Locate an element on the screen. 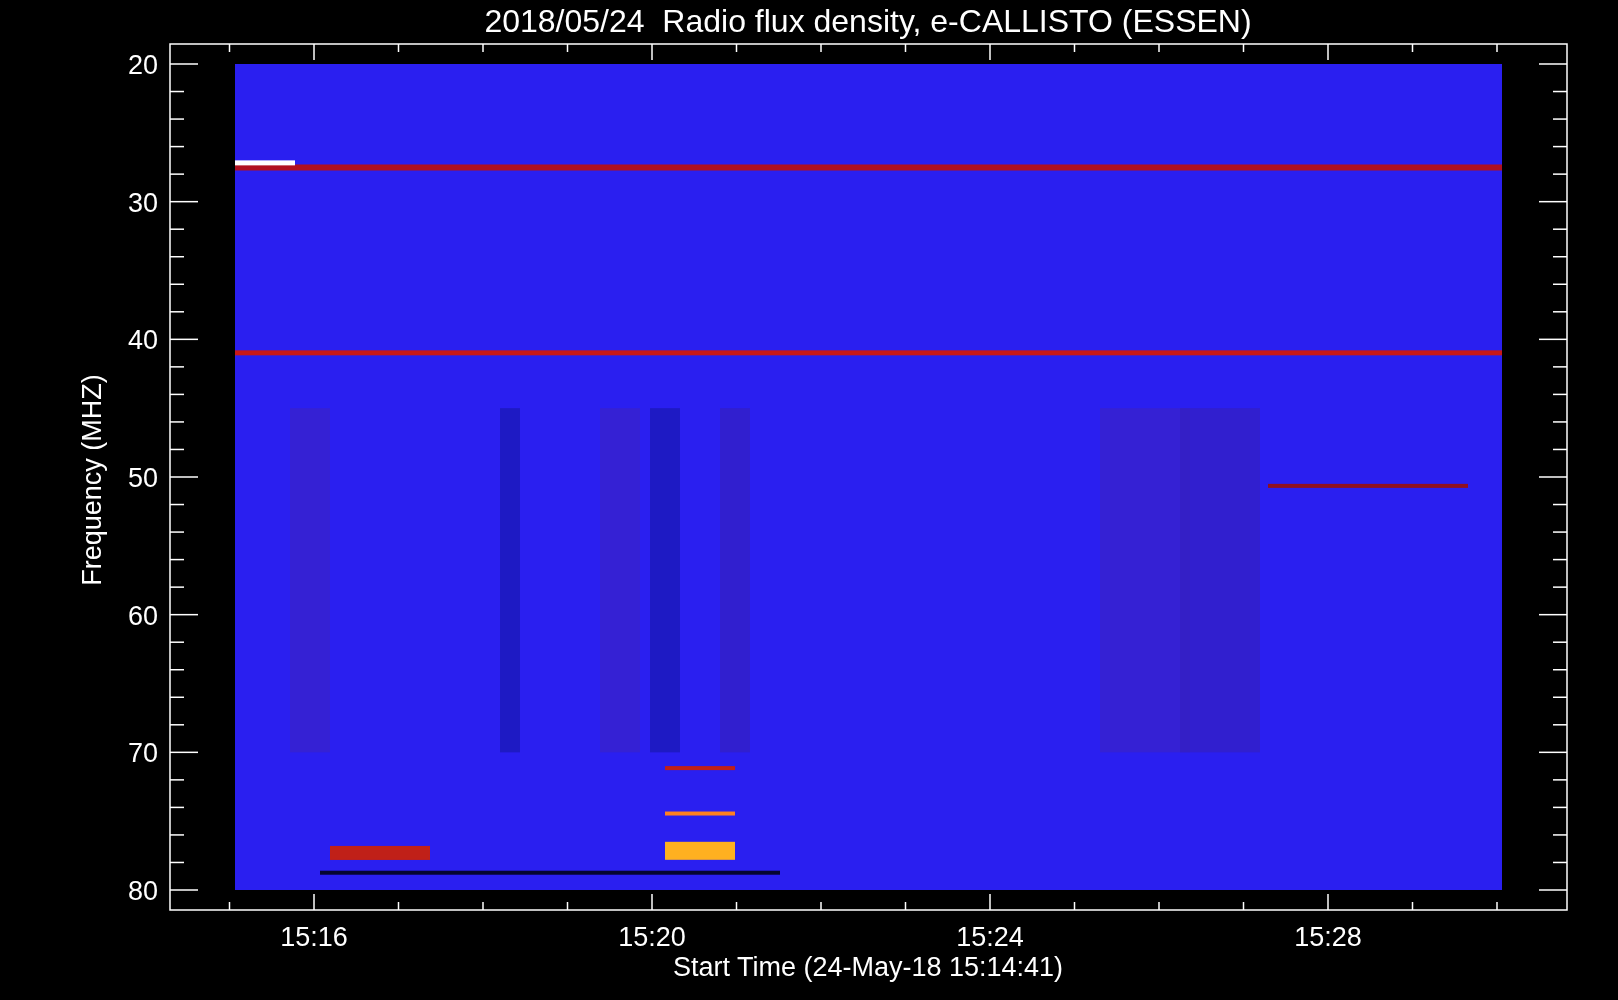  y-axis-label: Frequency (MHZ) is located at coordinates (92, 480).